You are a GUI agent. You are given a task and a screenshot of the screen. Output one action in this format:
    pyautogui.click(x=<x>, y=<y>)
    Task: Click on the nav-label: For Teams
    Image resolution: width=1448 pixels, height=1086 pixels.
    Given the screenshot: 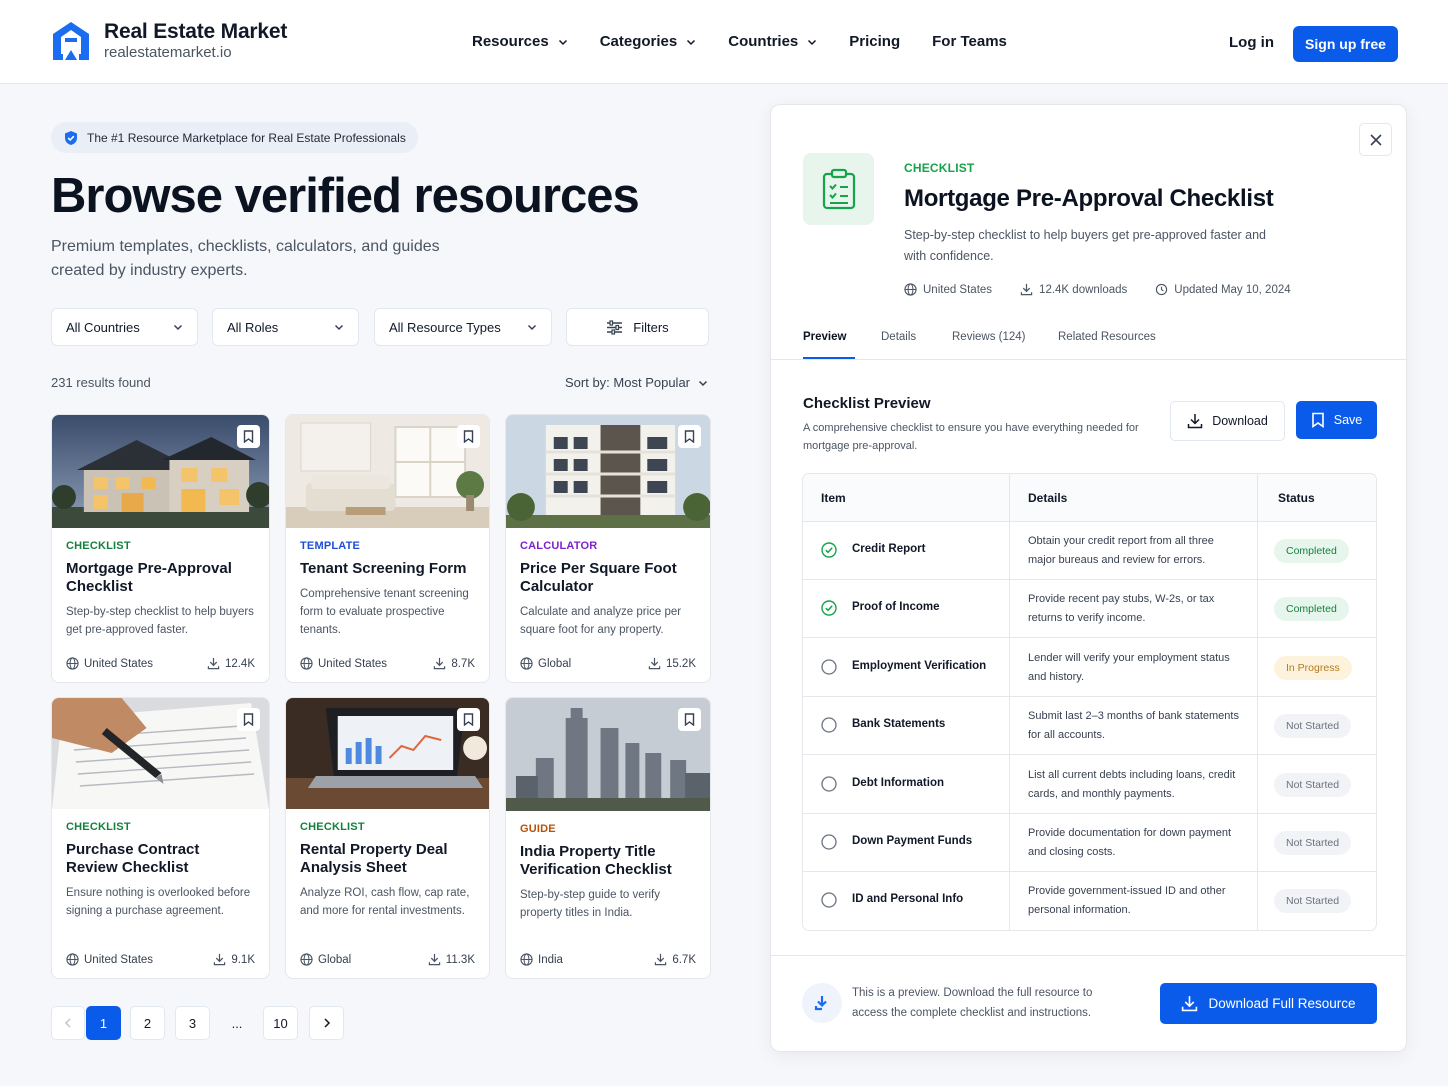 What is the action you would take?
    pyautogui.click(x=969, y=41)
    